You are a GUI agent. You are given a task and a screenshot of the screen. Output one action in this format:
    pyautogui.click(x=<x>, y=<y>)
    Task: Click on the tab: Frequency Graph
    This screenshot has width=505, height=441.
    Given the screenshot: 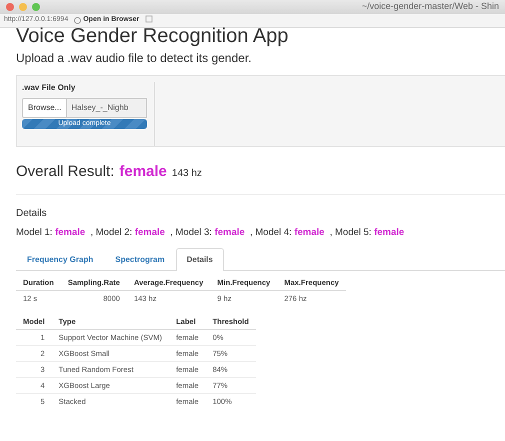 What is the action you would take?
    pyautogui.click(x=60, y=259)
    